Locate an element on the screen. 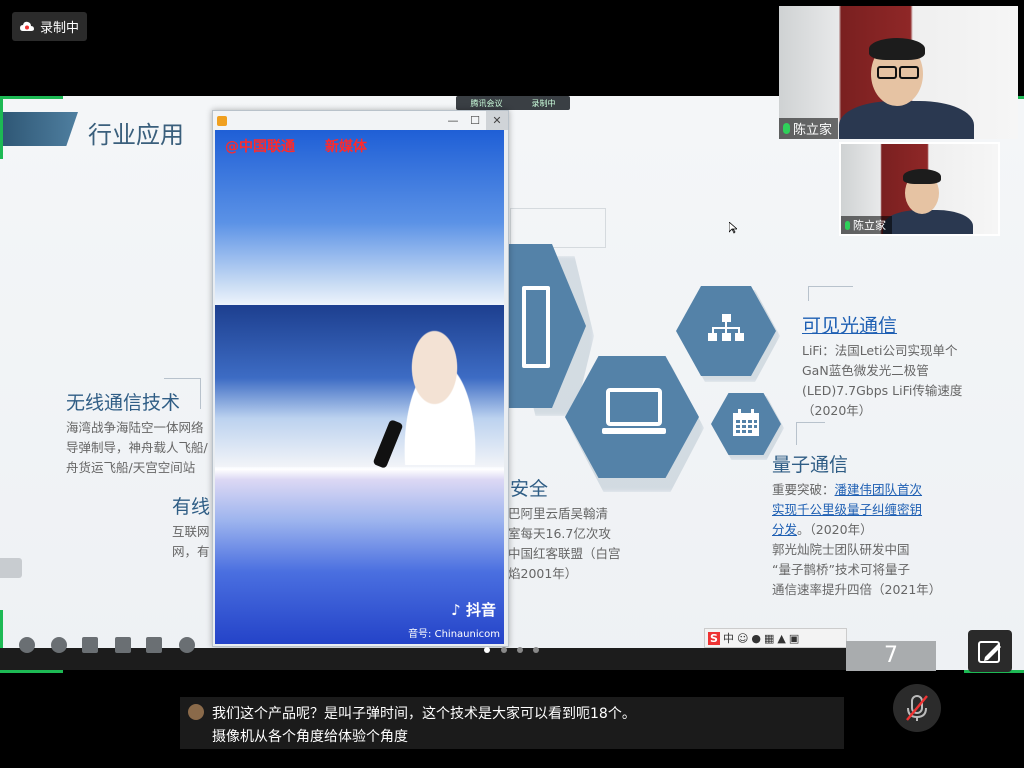  player-app-icon is located at coordinates (222, 120).